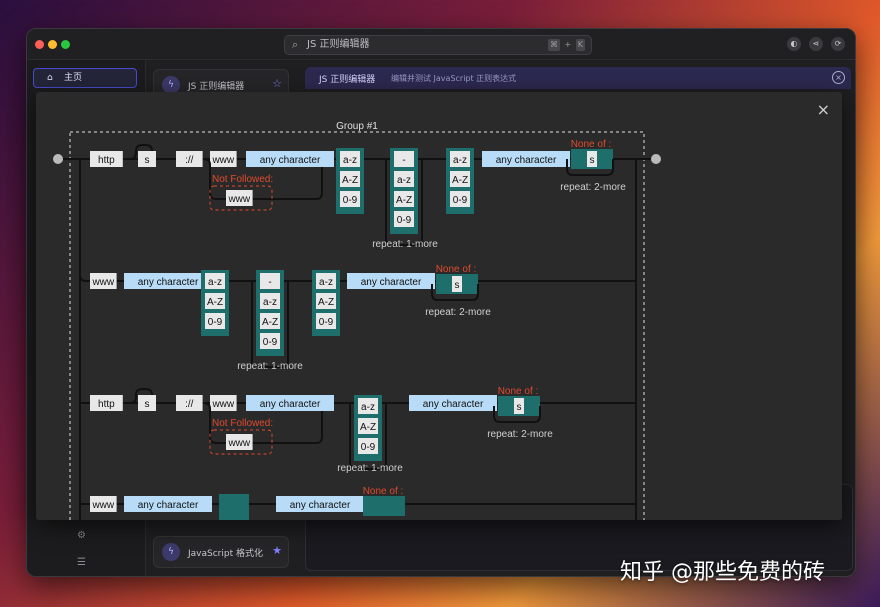 This screenshot has height=607, width=880. I want to click on star-icon: ☆, so click(277, 83).